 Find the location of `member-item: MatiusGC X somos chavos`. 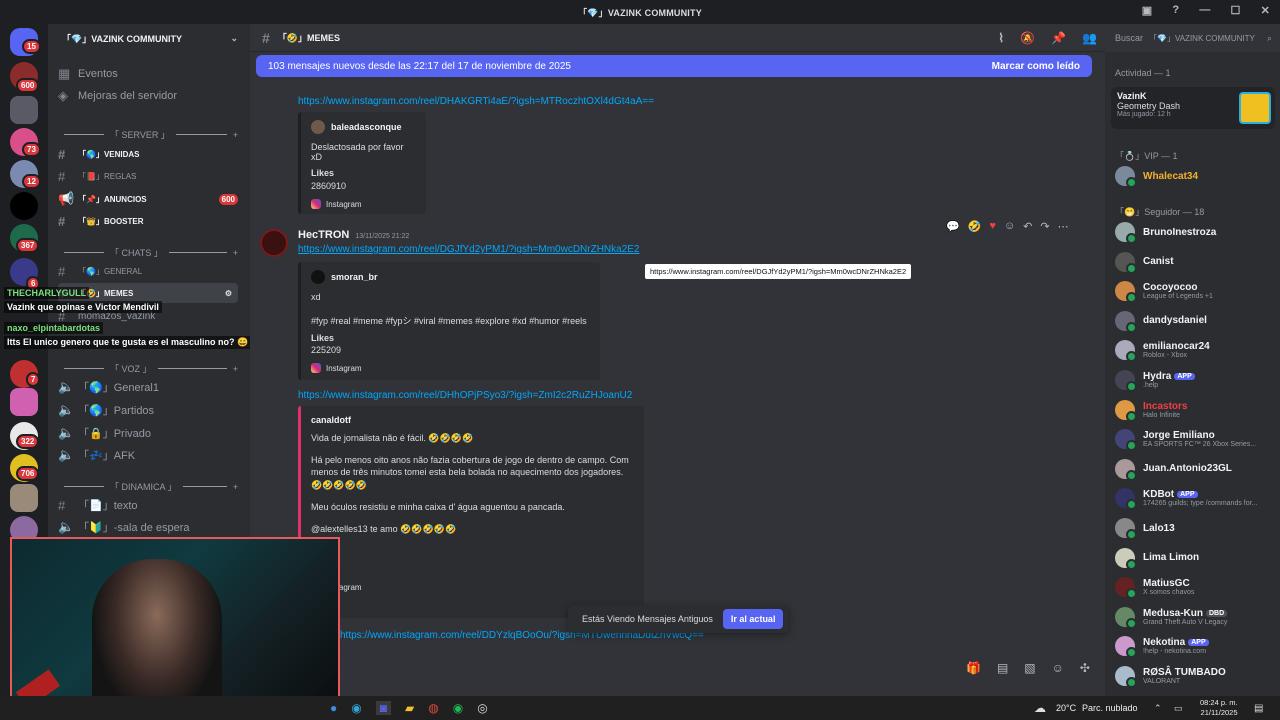

member-item: MatiusGC X somos chavos is located at coordinates (1195, 588).